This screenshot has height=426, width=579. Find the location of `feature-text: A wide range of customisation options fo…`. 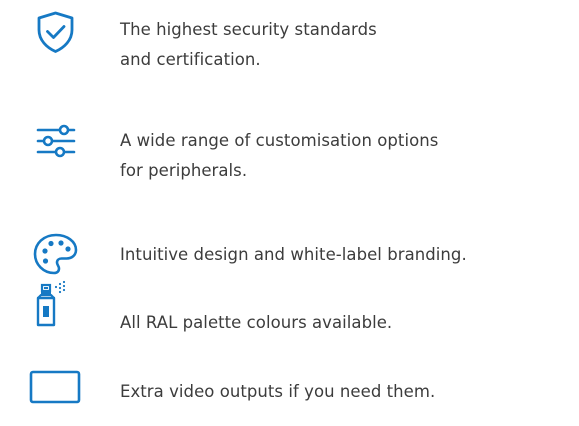

feature-text: A wide range of customisation options fo… is located at coordinates (345, 156).